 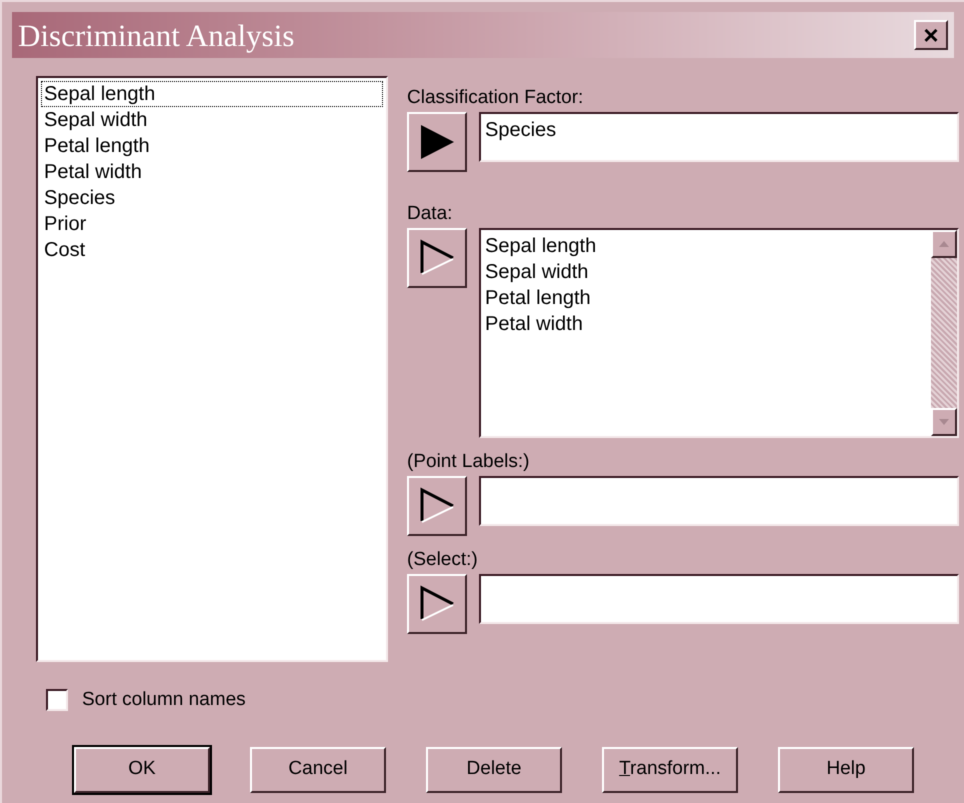 What do you see at coordinates (57, 700) in the screenshot?
I see `checkbox` at bounding box center [57, 700].